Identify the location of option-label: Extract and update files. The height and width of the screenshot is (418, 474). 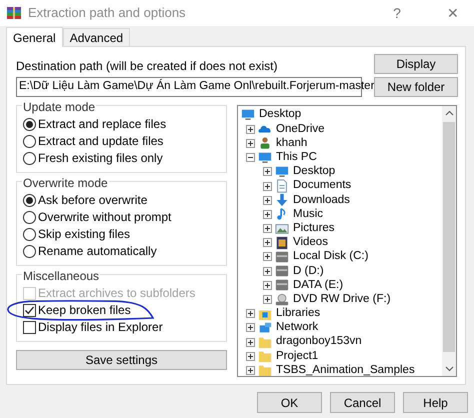
(101, 141).